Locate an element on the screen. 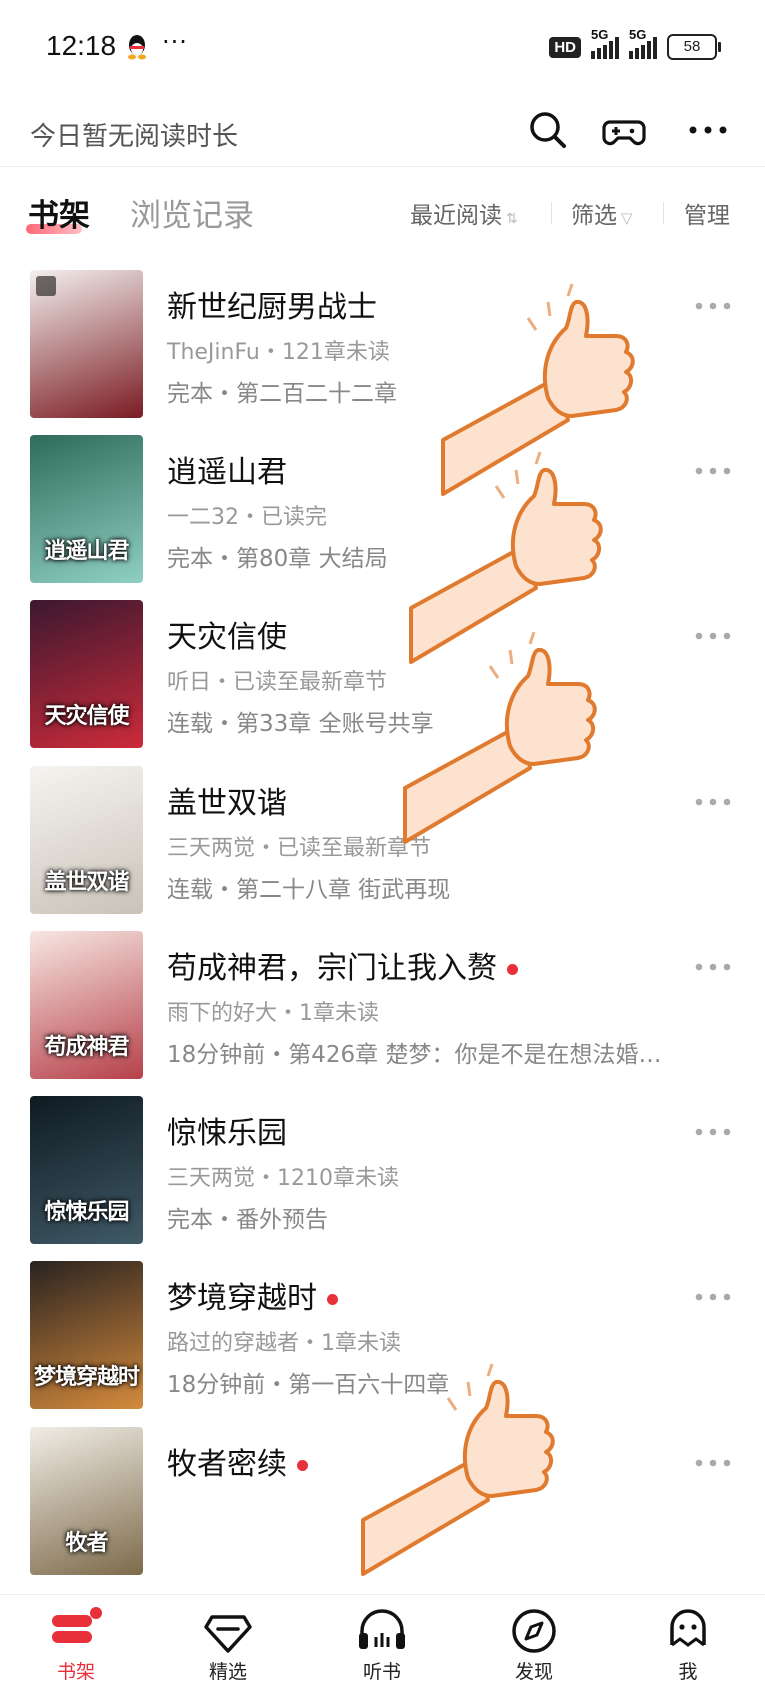  shelf-tabs: 书架 浏览记录 最近阅读 ⇅ 筛选 ▽ 管理 is located at coordinates (382, 211).